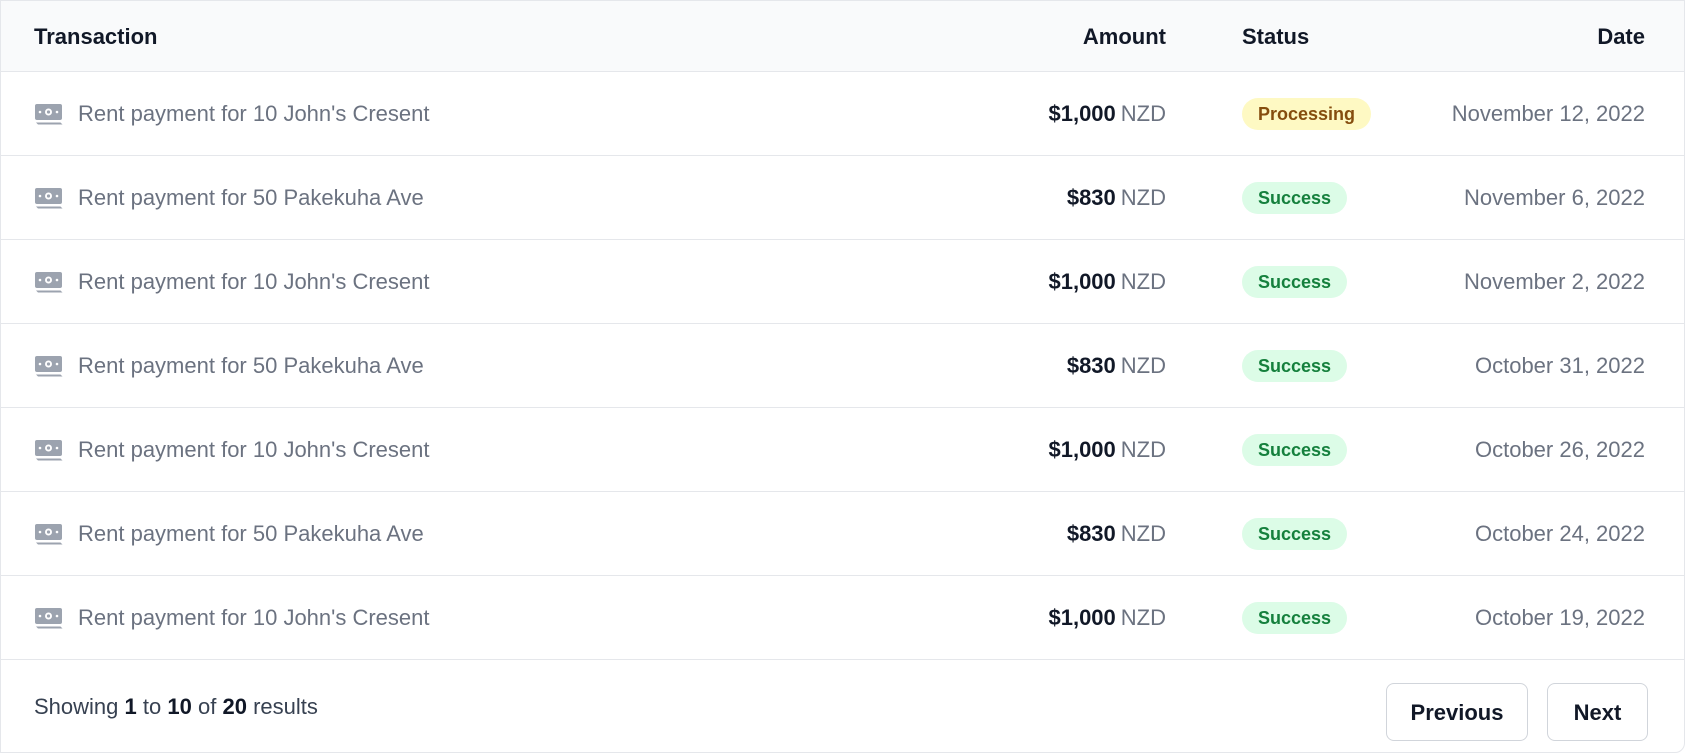 The image size is (1687, 754). What do you see at coordinates (1276, 36) in the screenshot?
I see `column-header-status: Status` at bounding box center [1276, 36].